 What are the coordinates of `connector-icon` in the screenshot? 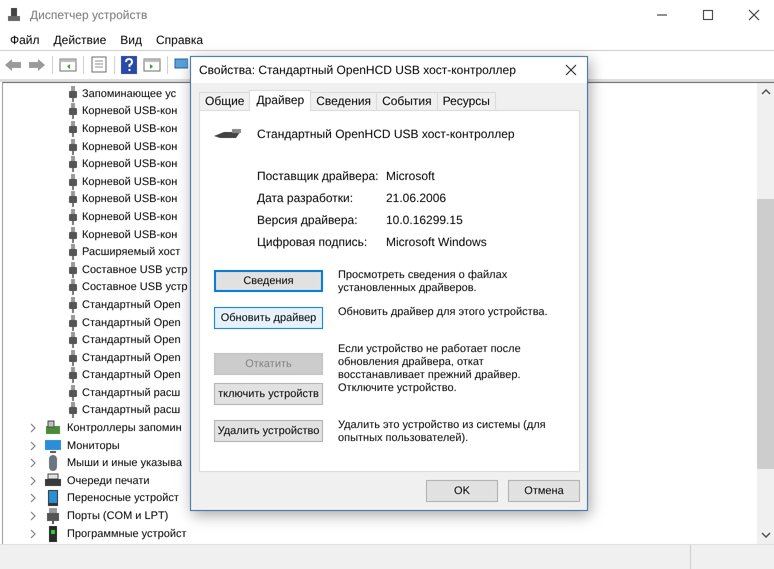 It's located at (53, 516).